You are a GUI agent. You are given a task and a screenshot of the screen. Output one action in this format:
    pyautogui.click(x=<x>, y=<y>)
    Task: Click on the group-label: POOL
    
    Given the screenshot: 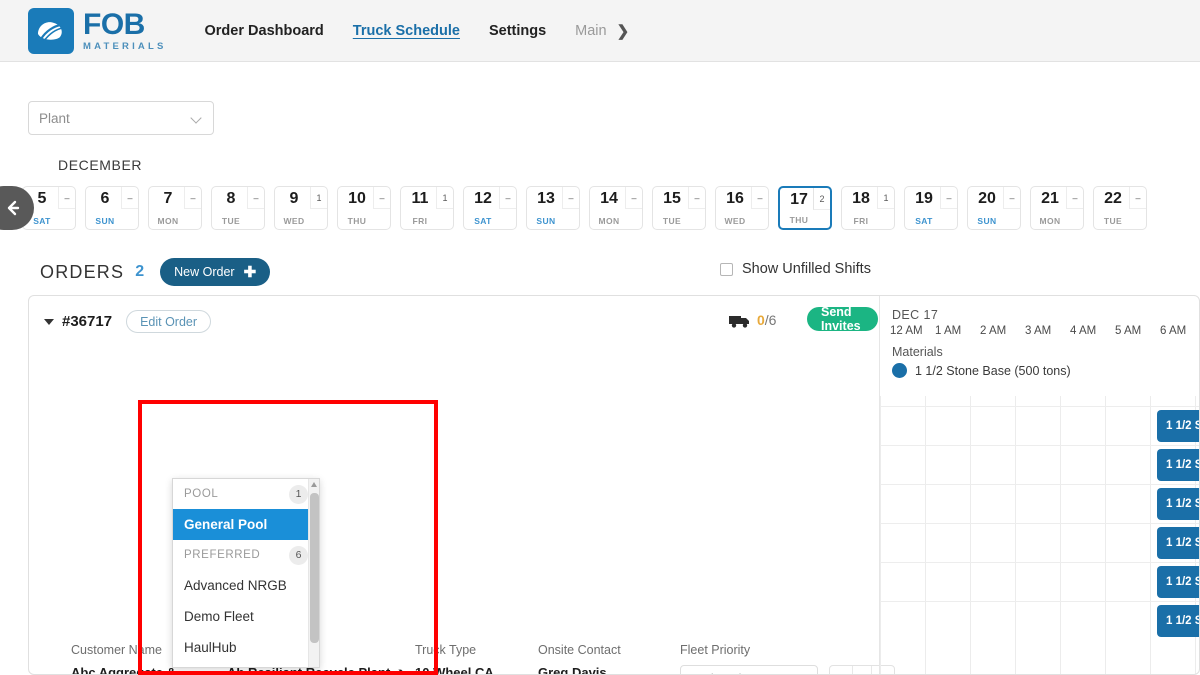 What is the action you would take?
    pyautogui.click(x=201, y=494)
    